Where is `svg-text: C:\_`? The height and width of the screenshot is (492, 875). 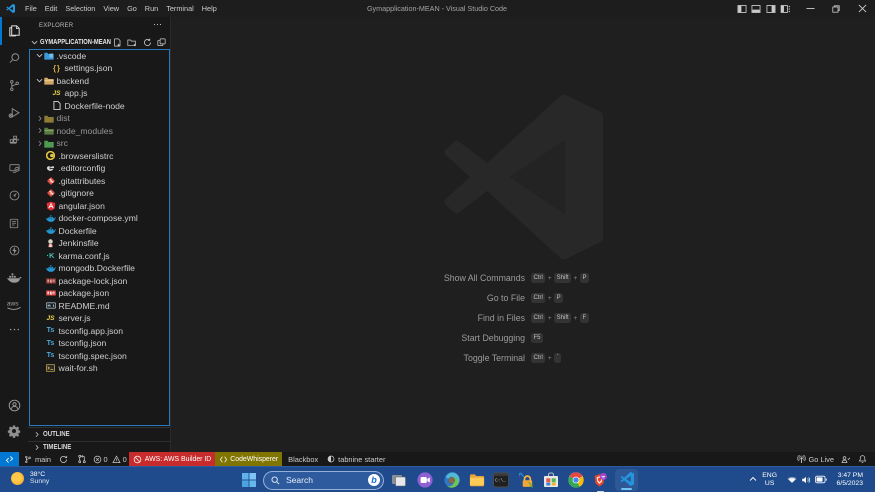
svg-text: C:\_ is located at coordinates (500, 481).